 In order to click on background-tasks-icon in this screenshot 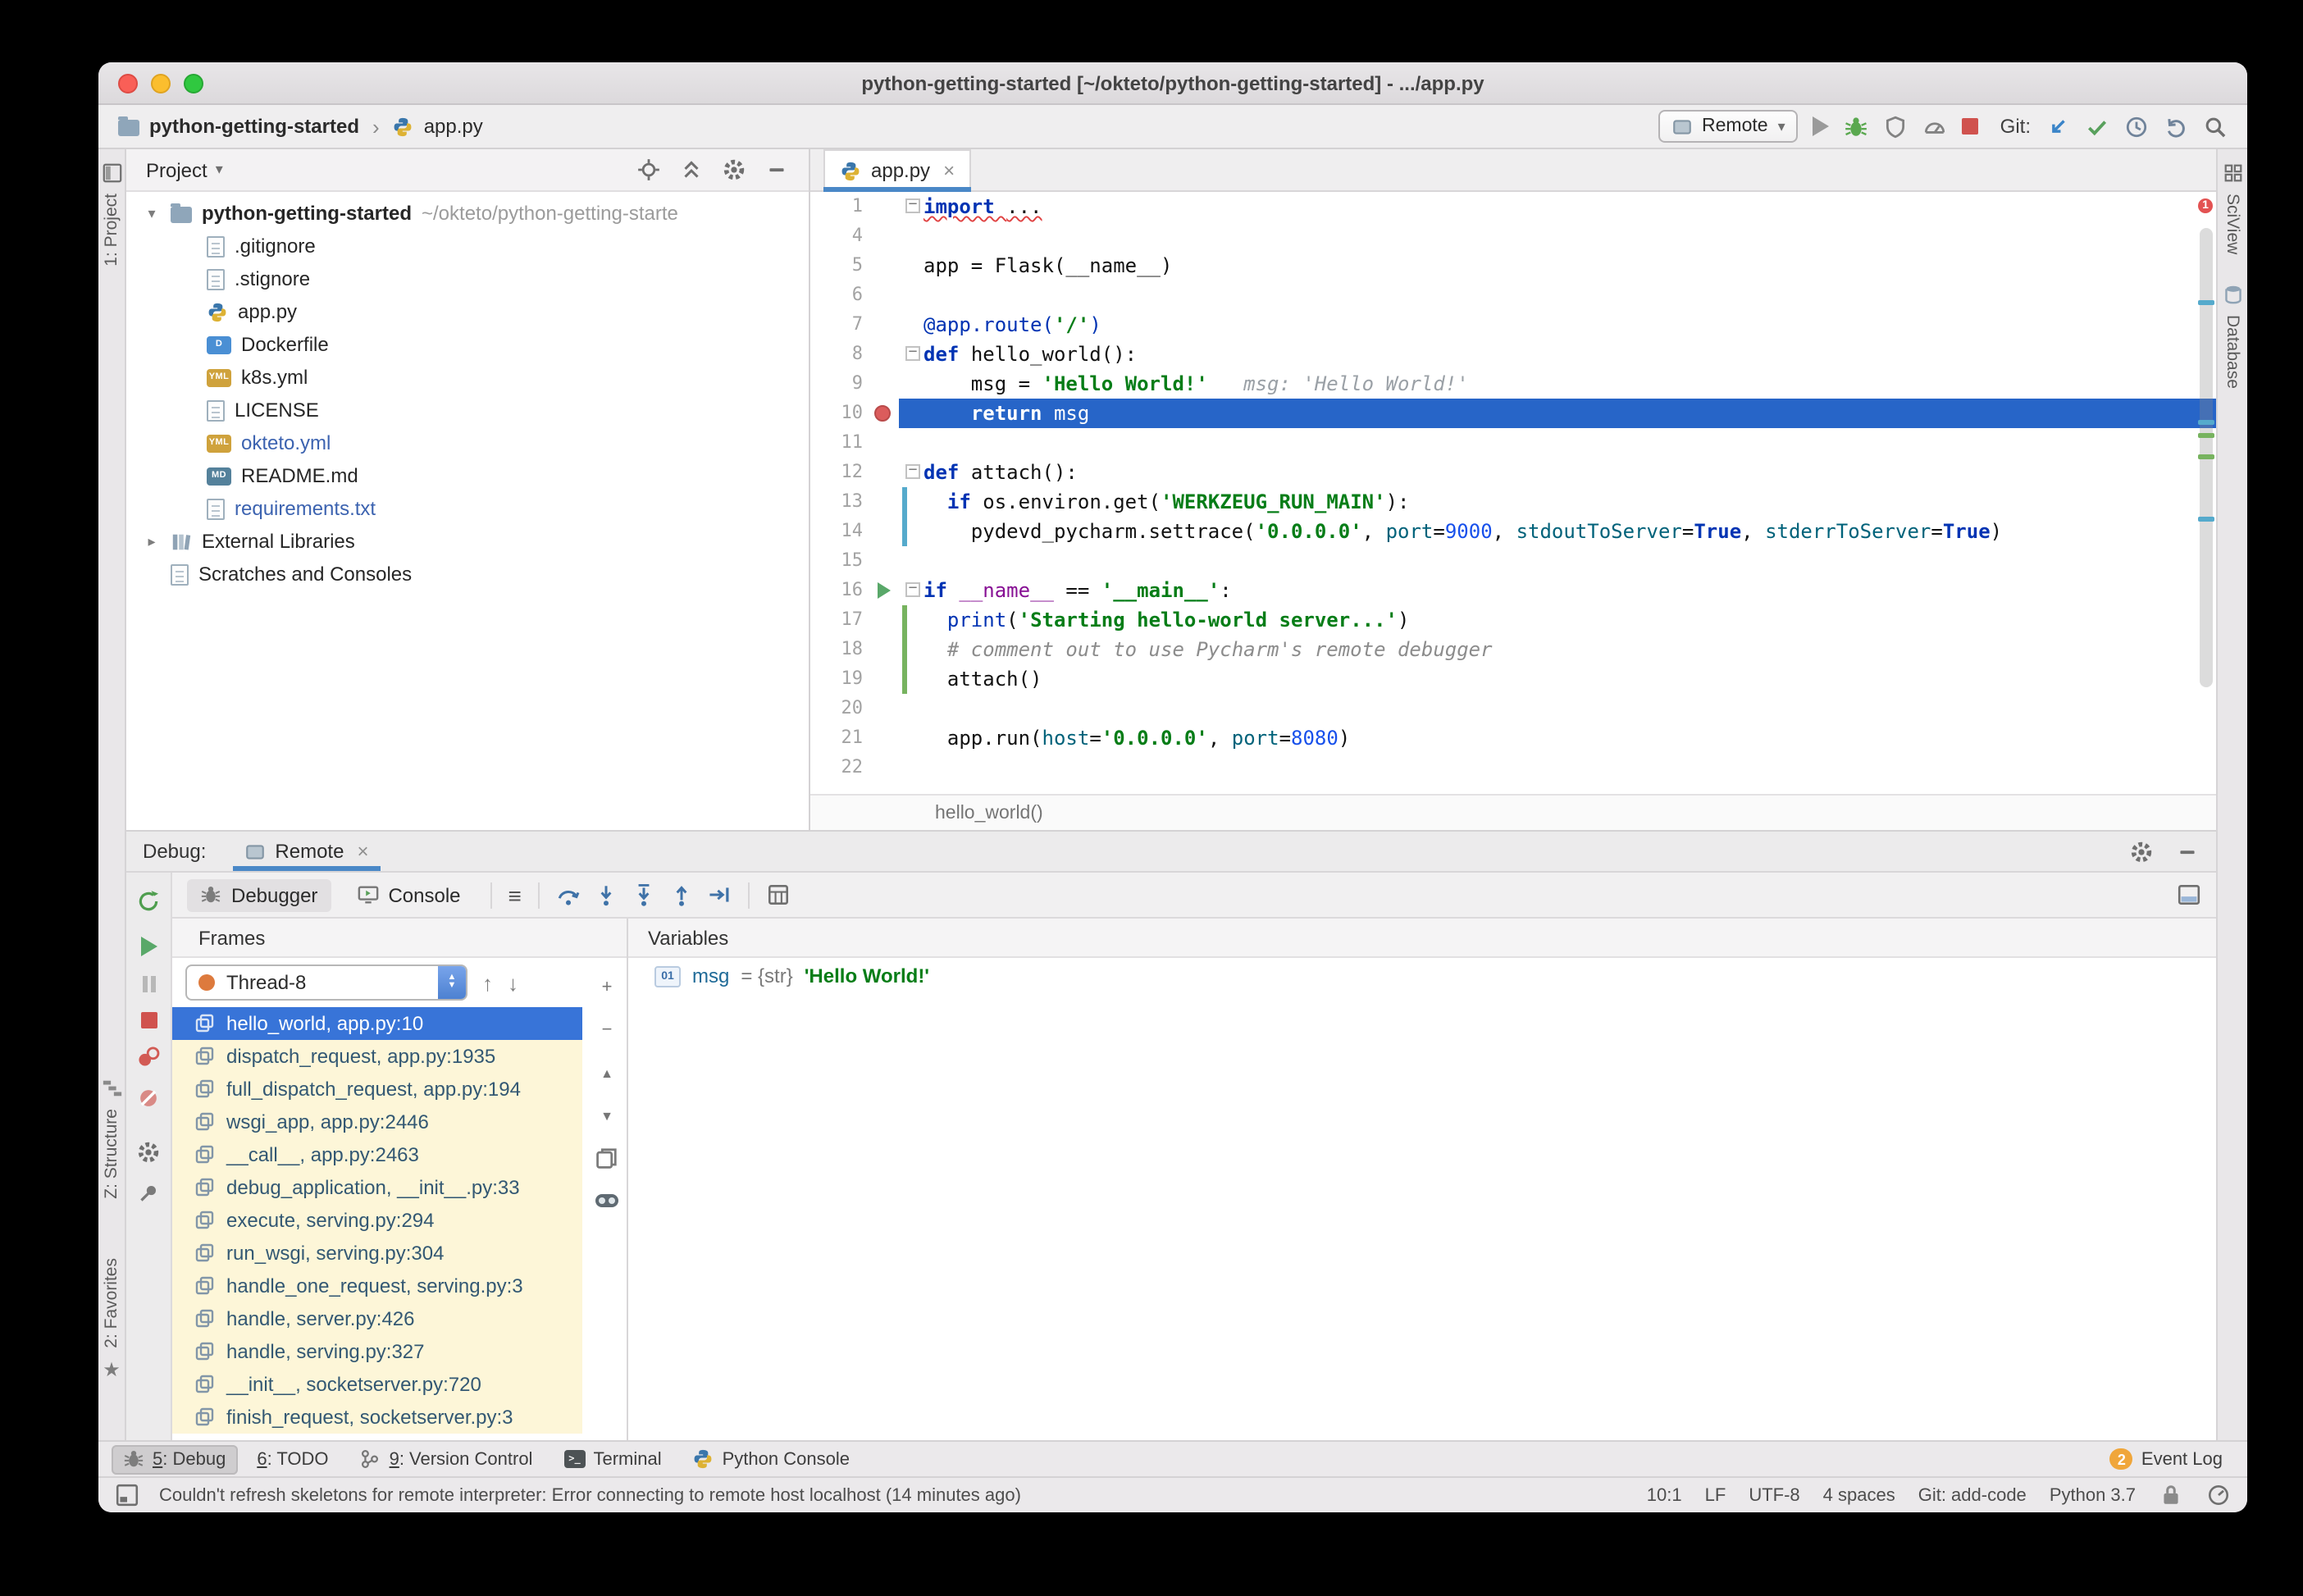, I will do `click(2218, 1495)`.